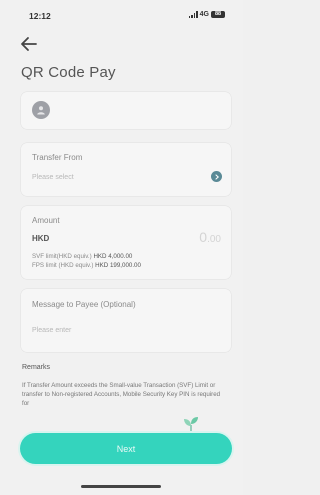 This screenshot has width=320, height=495. Describe the element at coordinates (46, 220) in the screenshot. I see `amount-label: Amount` at that location.